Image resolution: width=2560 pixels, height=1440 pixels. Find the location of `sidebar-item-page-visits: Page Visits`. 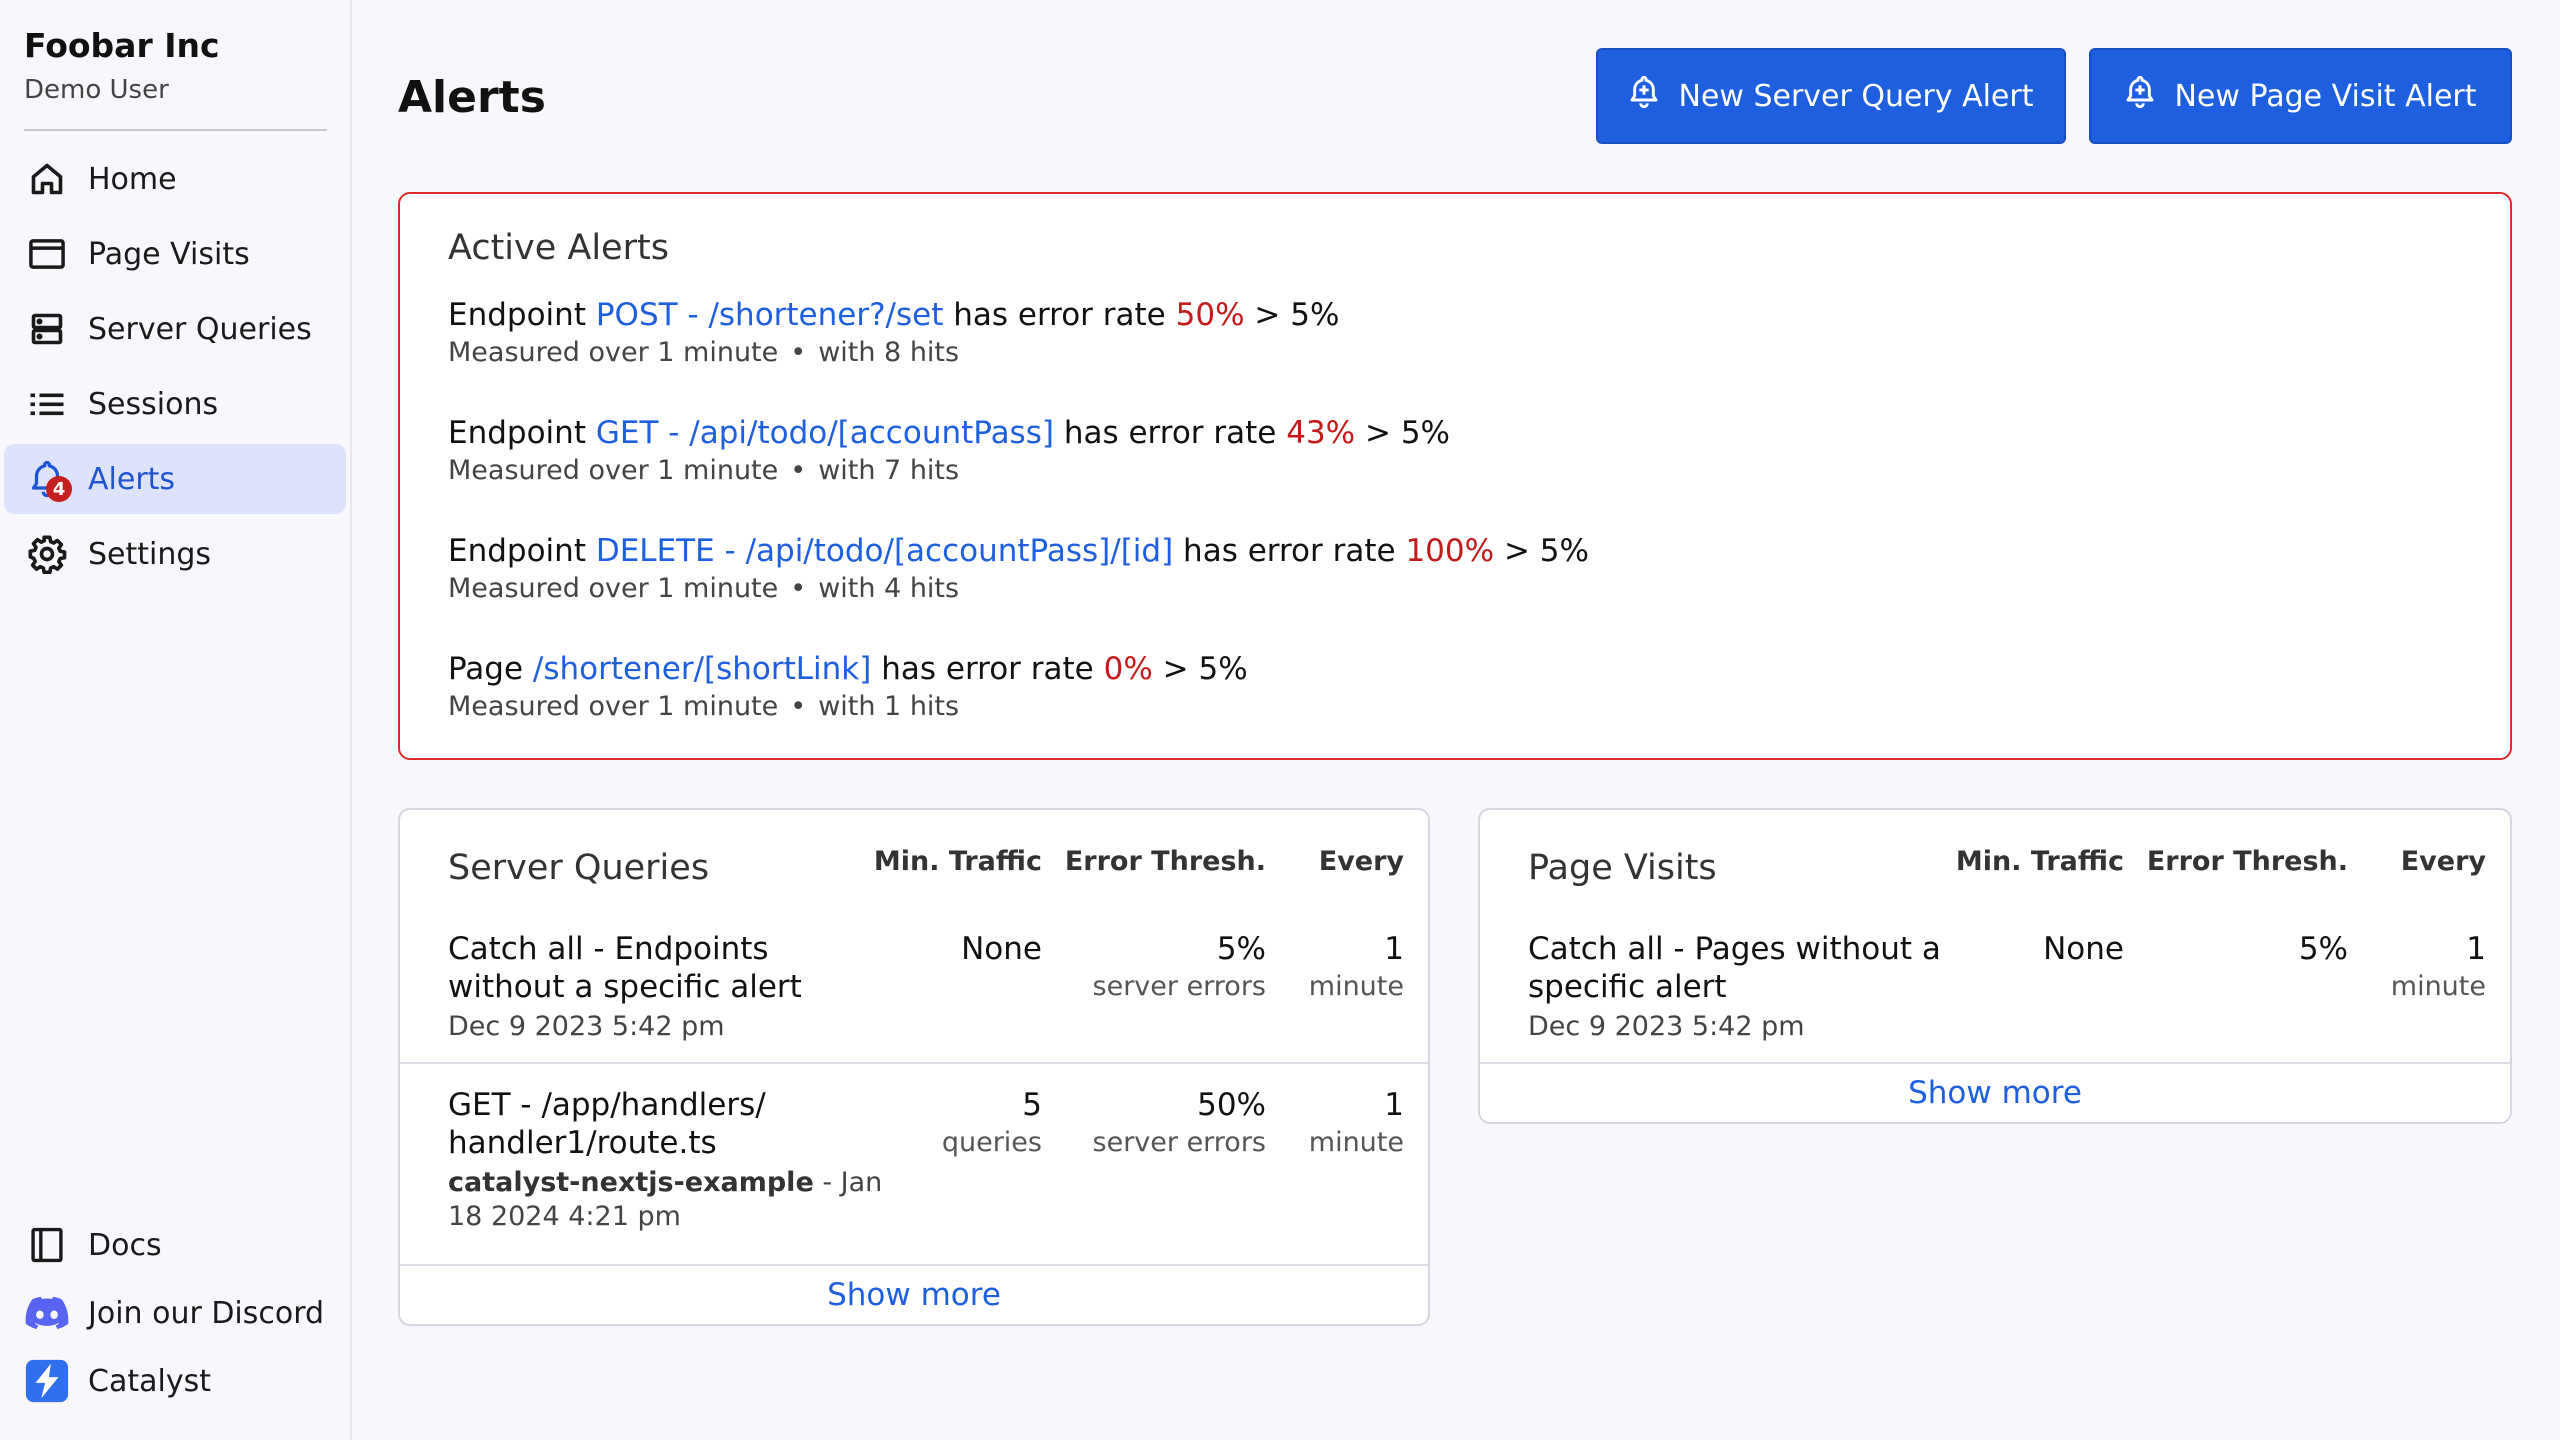

sidebar-item-page-visits: Page Visits is located at coordinates (175, 254).